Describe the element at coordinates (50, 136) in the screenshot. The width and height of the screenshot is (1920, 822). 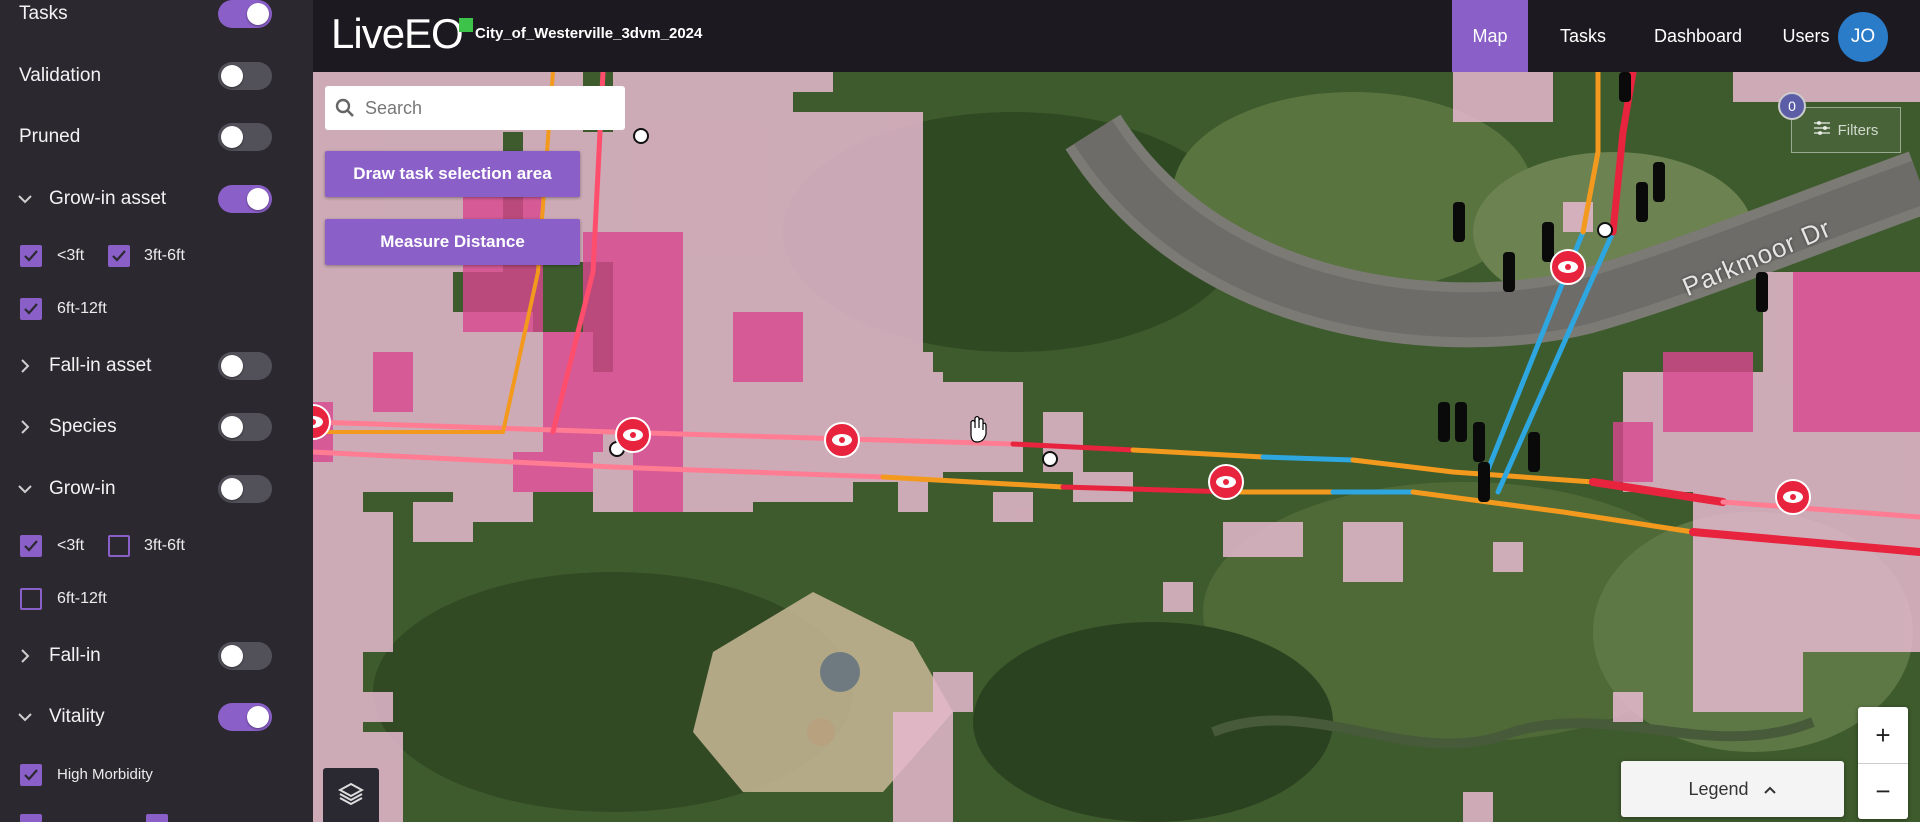
I see `layer-label-pruned: Pruned` at that location.